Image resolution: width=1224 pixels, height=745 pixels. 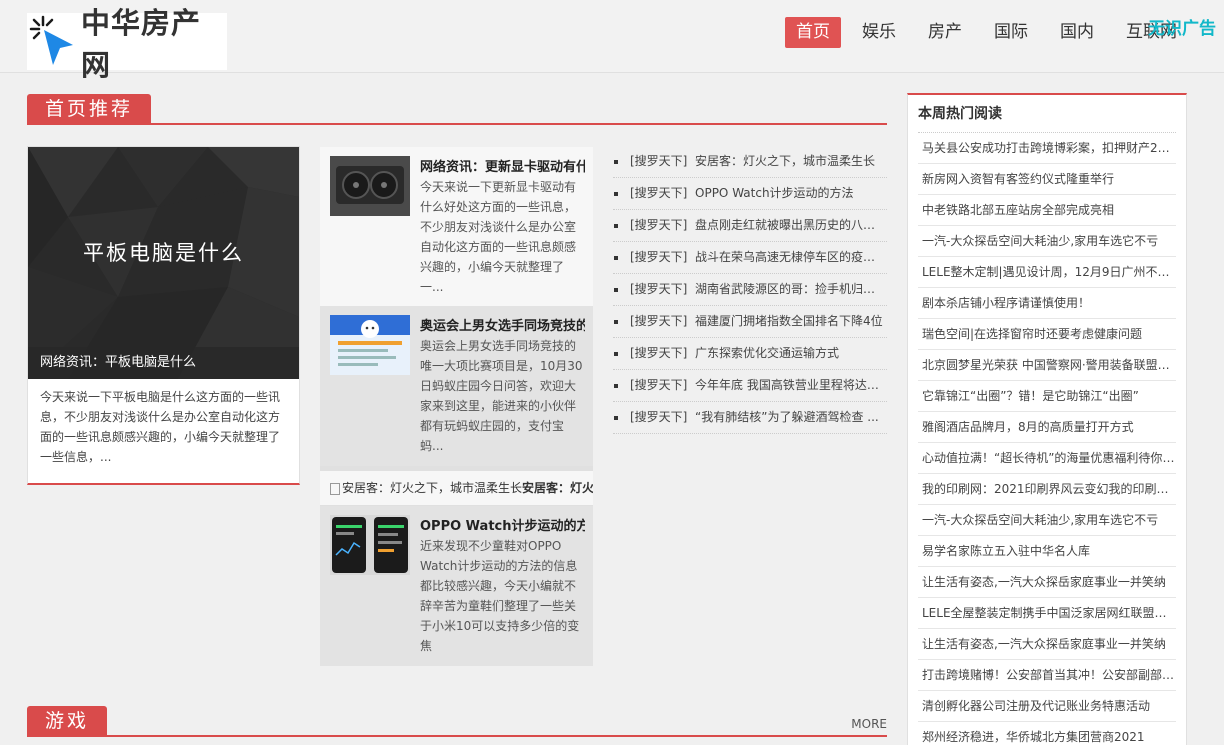 What do you see at coordinates (370, 345) in the screenshot?
I see `quiz-thumbnail` at bounding box center [370, 345].